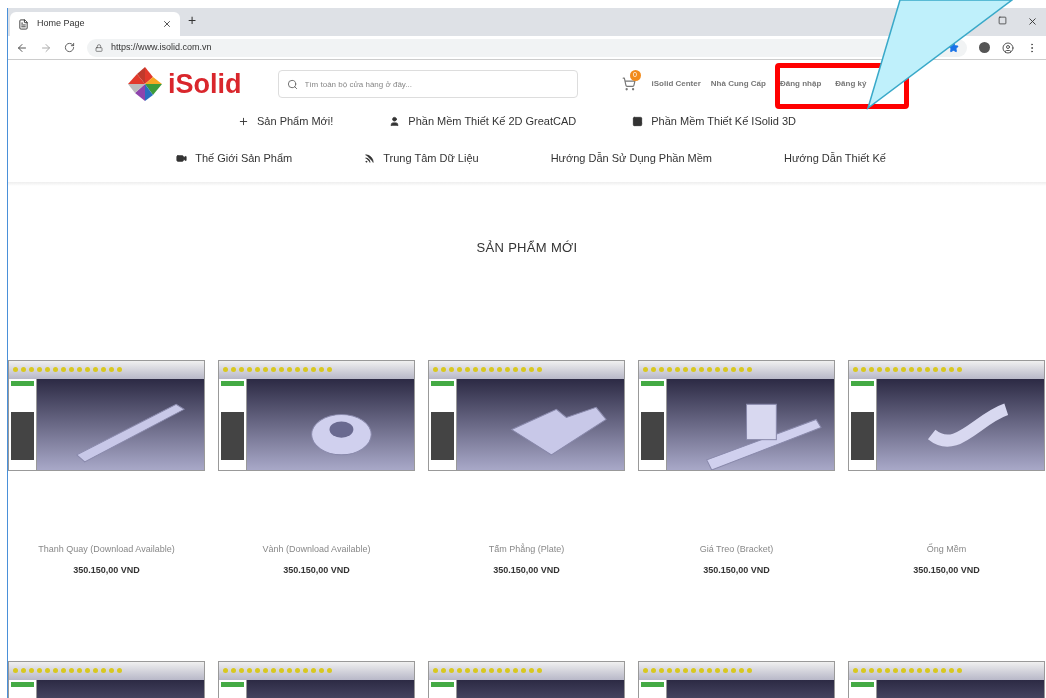  Describe the element at coordinates (61, 24) in the screenshot. I see `tab-title: Home Page` at that location.